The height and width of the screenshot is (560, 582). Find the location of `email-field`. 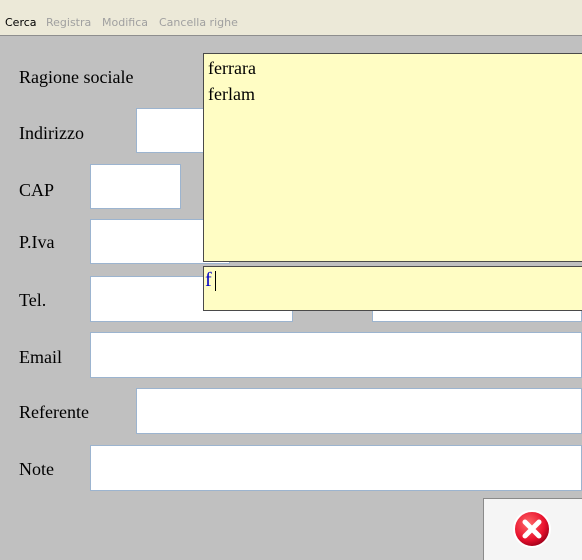

email-field is located at coordinates (336, 355).